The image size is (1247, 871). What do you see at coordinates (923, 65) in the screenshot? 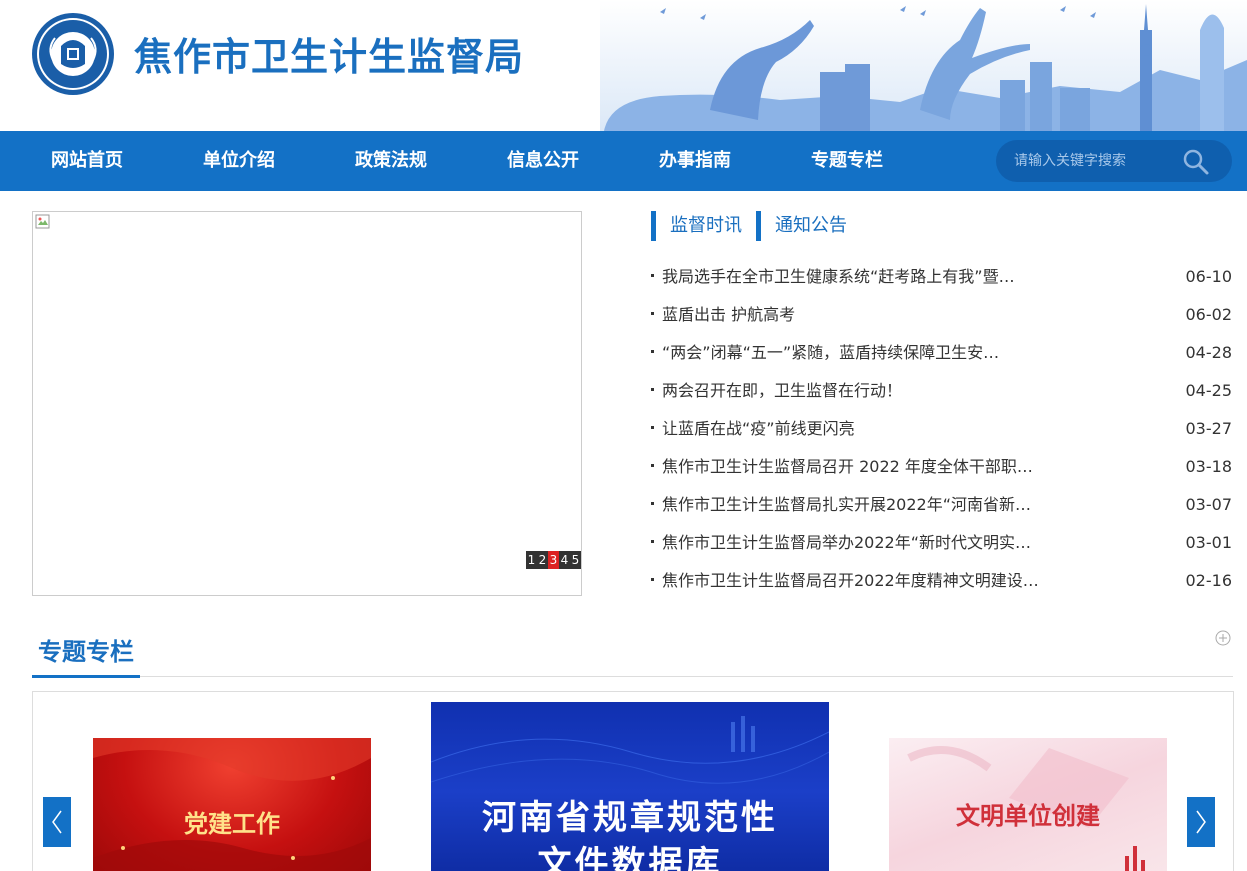
I see `header-banner-image` at bounding box center [923, 65].